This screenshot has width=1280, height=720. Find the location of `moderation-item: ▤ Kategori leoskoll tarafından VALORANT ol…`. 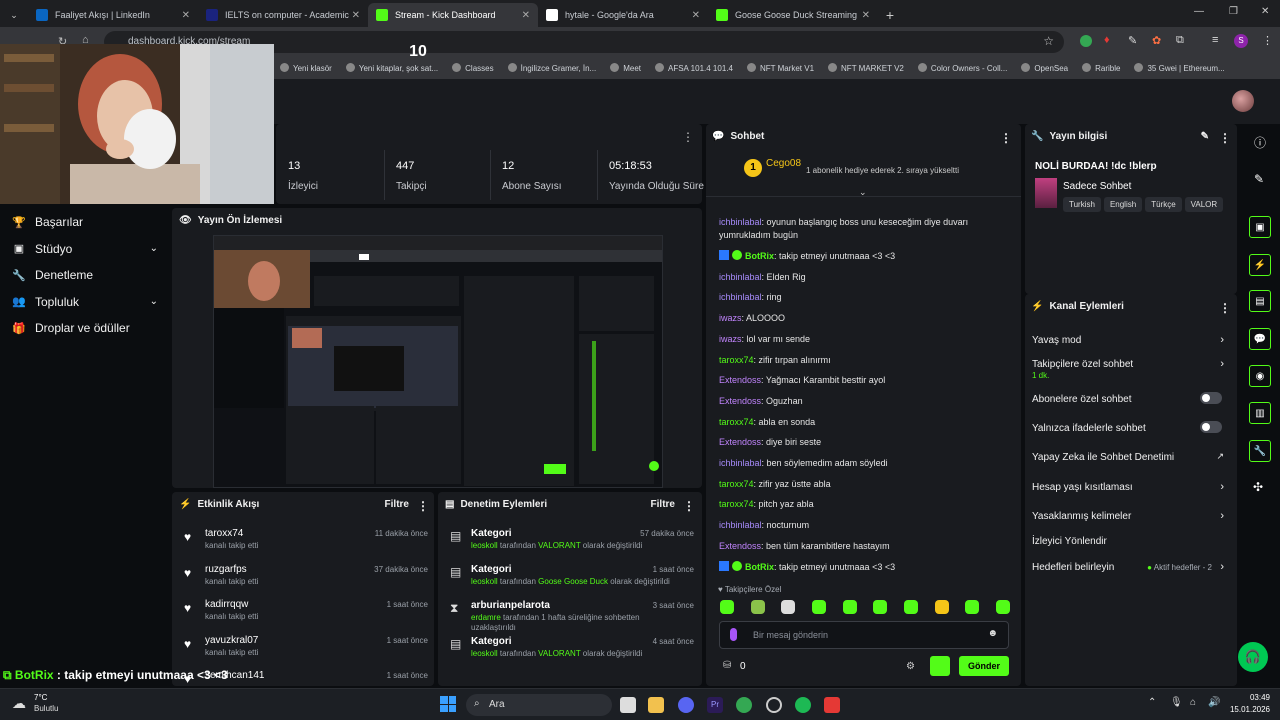

moderation-item: ▤ Kategori leoskoll tarafından VALORANT ol… is located at coordinates (572, 546).